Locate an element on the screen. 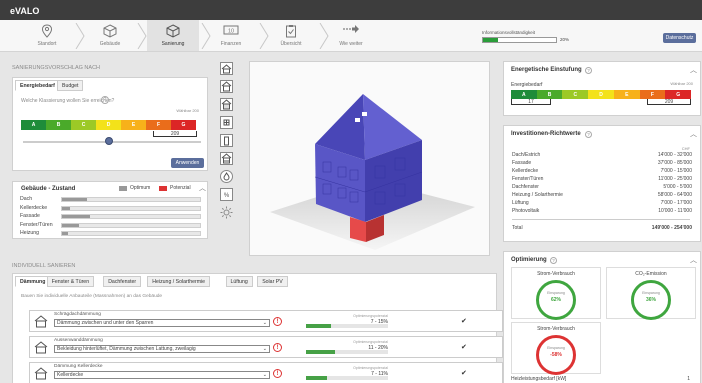 The height and width of the screenshot is (383, 702). facade-layer-icon is located at coordinates (226, 104).